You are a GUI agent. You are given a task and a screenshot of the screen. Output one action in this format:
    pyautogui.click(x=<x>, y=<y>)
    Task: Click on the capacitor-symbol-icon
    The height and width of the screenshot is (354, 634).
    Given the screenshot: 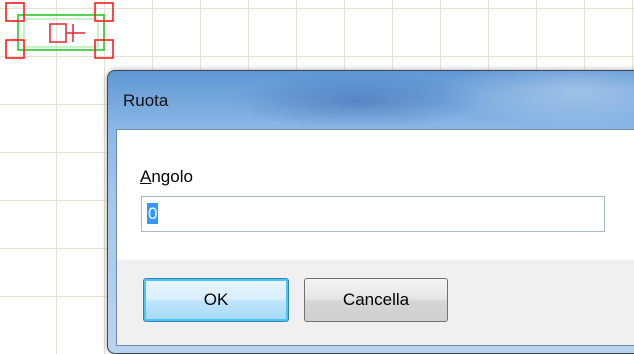 What is the action you would take?
    pyautogui.click(x=67, y=33)
    